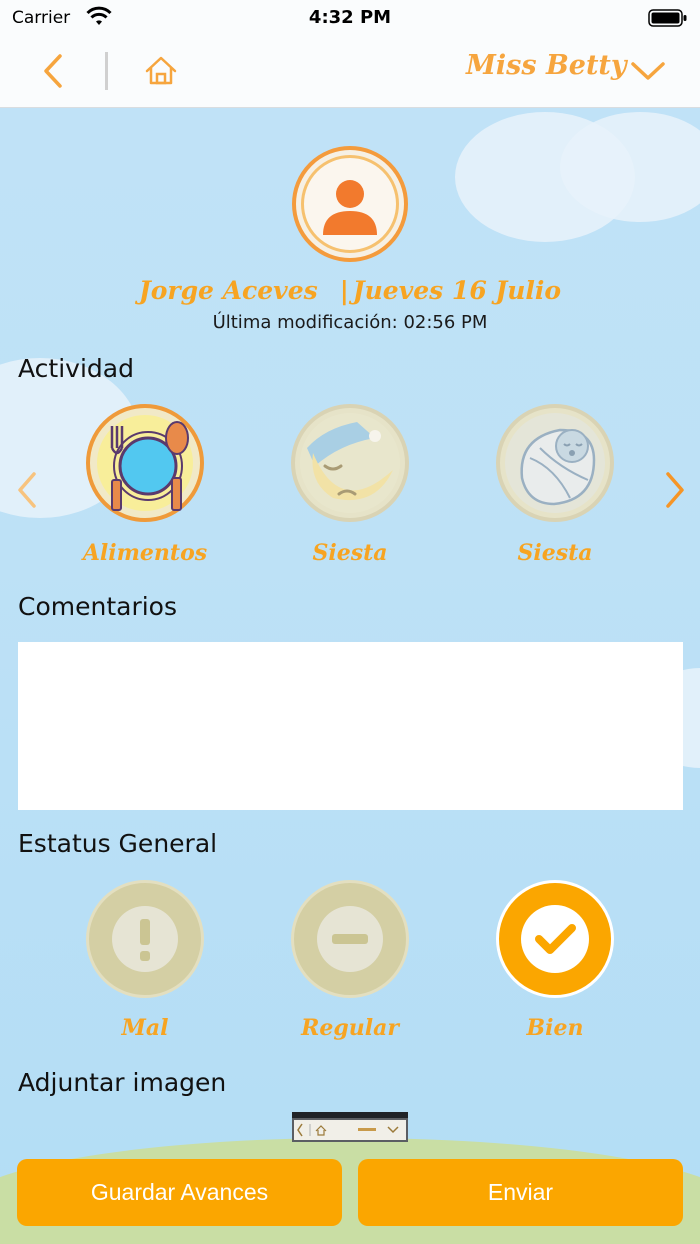  I want to click on thumbnail-preview, so click(350, 1130).